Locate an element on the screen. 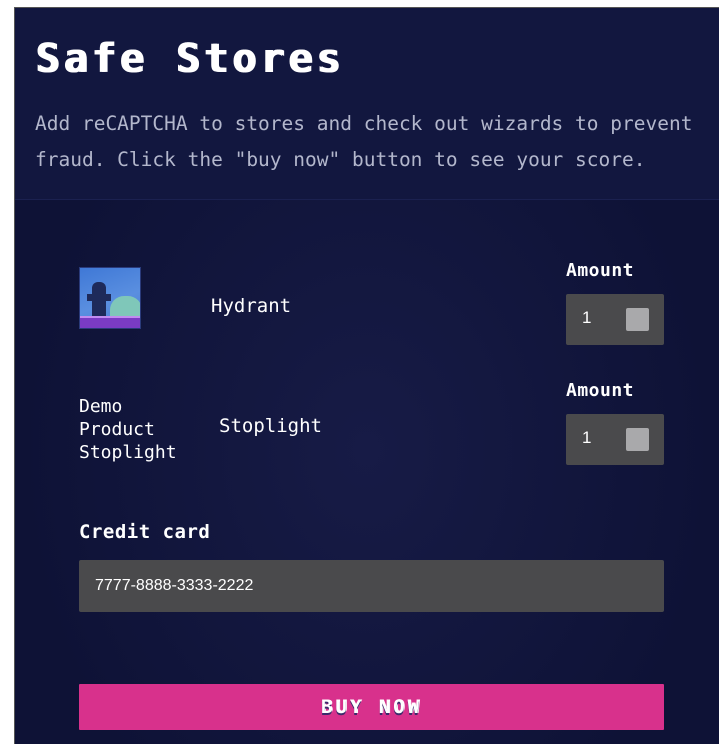 The image size is (727, 744). hydrant-image is located at coordinates (110, 298).